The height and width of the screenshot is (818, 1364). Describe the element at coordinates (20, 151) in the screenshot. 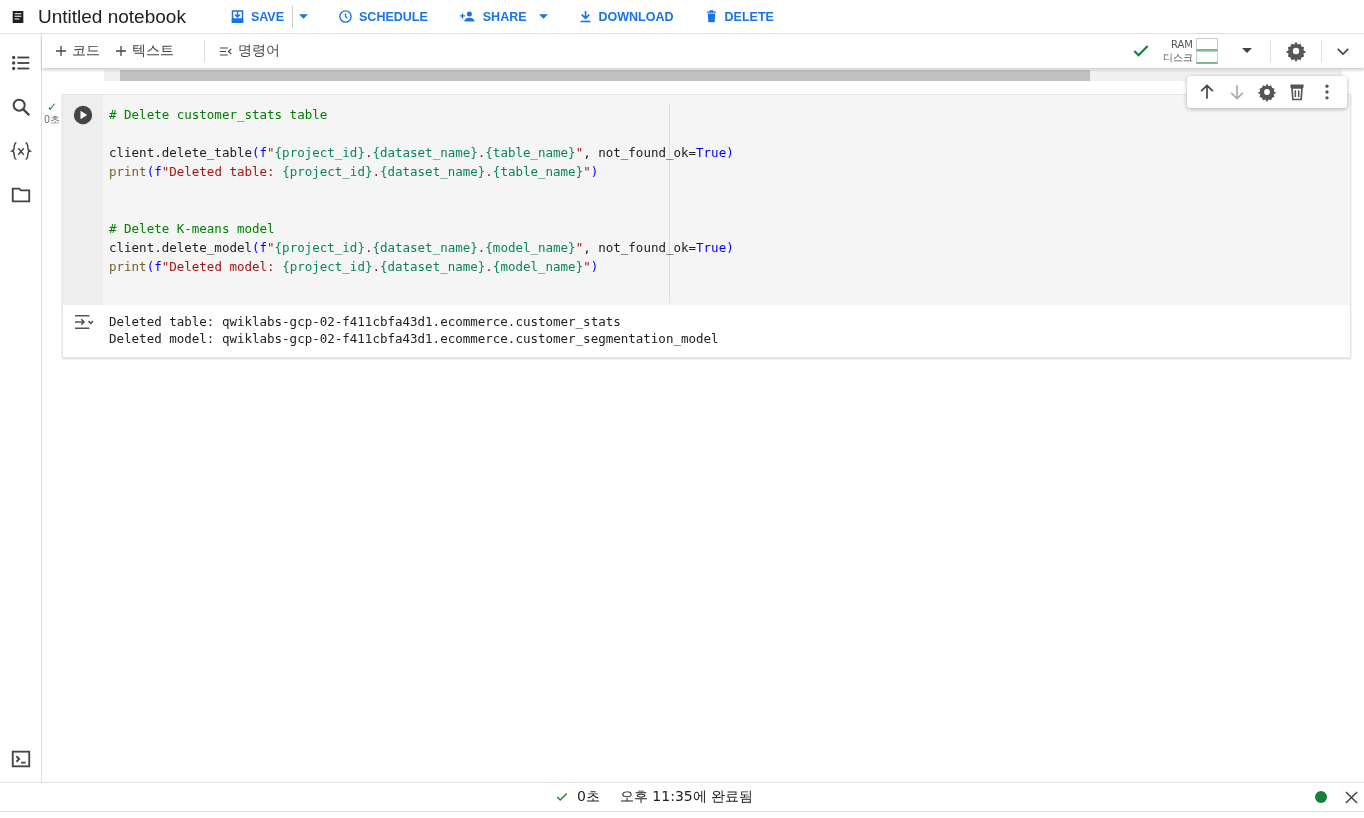

I see `variables-icon` at that location.